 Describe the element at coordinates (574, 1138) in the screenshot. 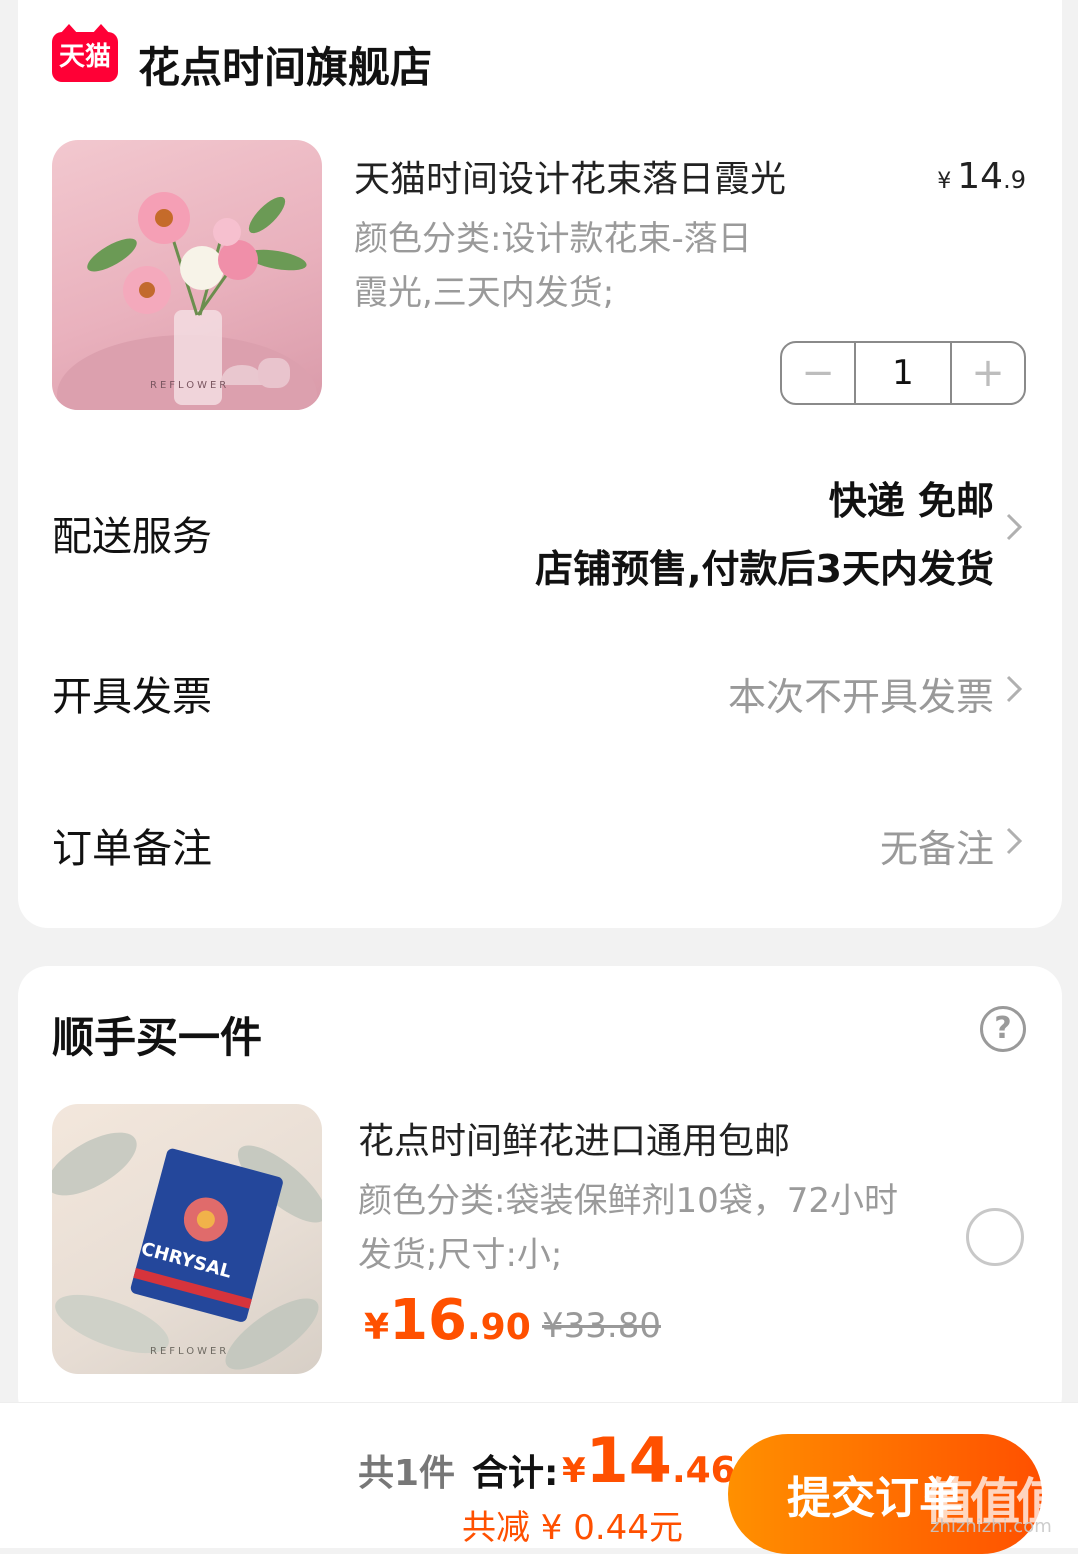

I see `addon-title: 花点时间鲜花进口通用包邮` at that location.